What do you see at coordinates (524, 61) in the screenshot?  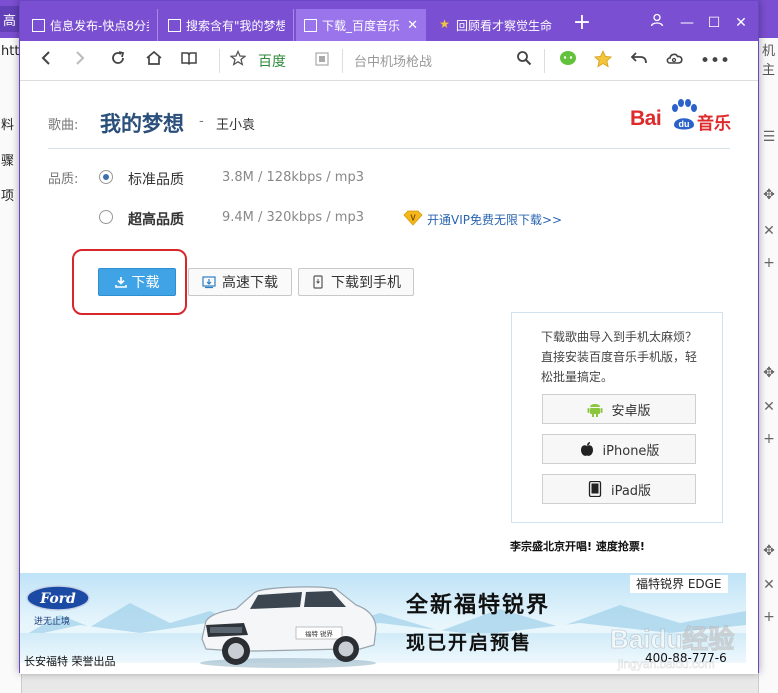 I see `search-icon` at bounding box center [524, 61].